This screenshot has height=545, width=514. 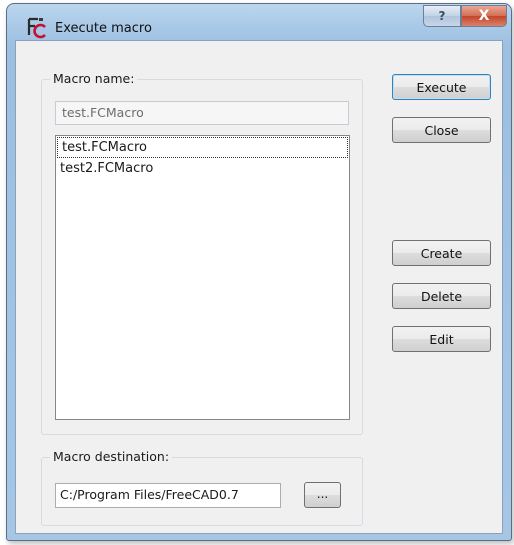 I want to click on execute-button: Execute, so click(x=441, y=87).